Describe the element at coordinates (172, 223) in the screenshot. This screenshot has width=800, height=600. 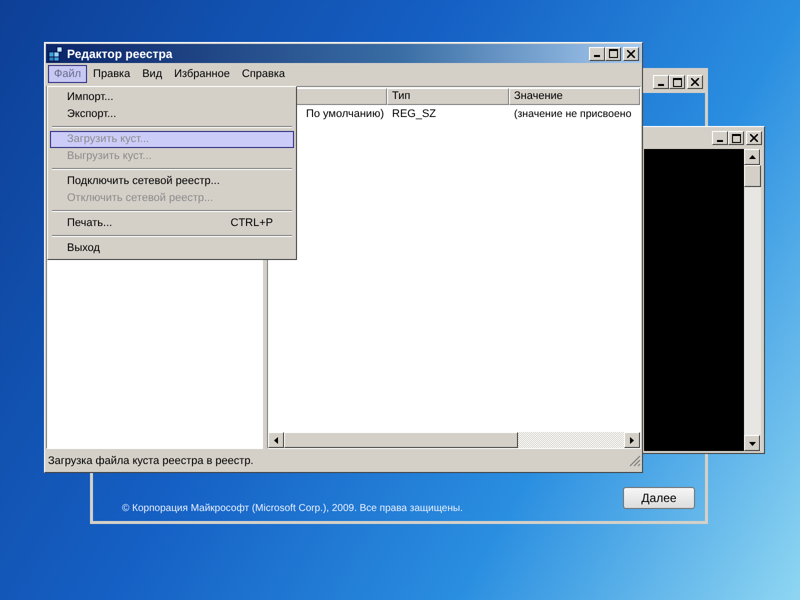
I see `dropdown-menu-item: Печать... CTRL+P` at that location.